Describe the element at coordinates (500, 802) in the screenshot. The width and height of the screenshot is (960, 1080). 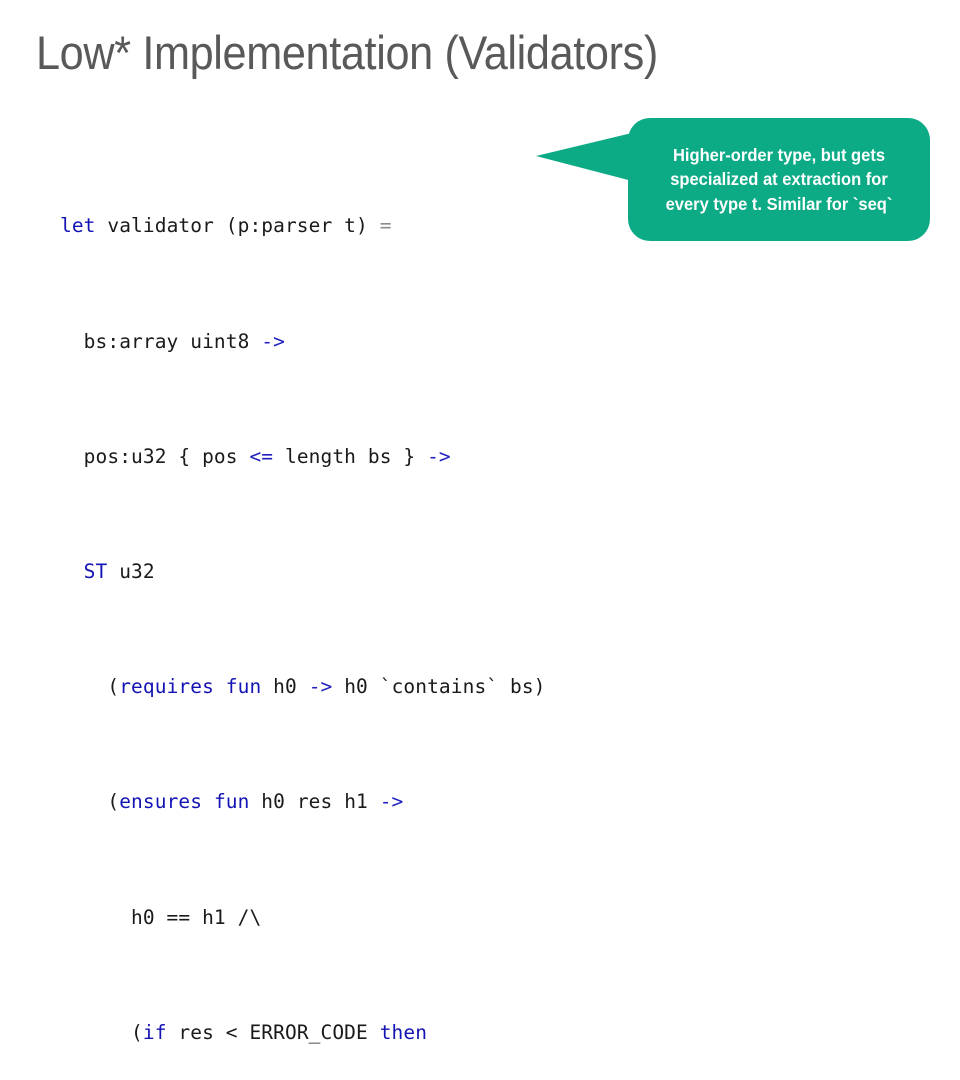
I see `code-line: (ensures fun h0 res h1 ->` at that location.